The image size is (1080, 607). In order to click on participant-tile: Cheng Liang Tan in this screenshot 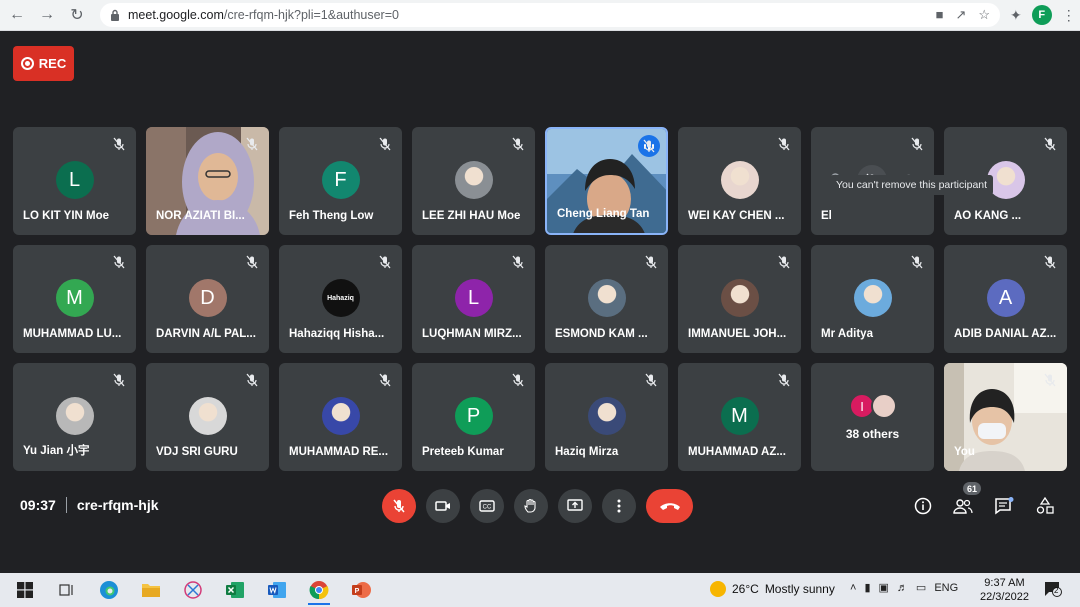, I will do `click(606, 181)`.